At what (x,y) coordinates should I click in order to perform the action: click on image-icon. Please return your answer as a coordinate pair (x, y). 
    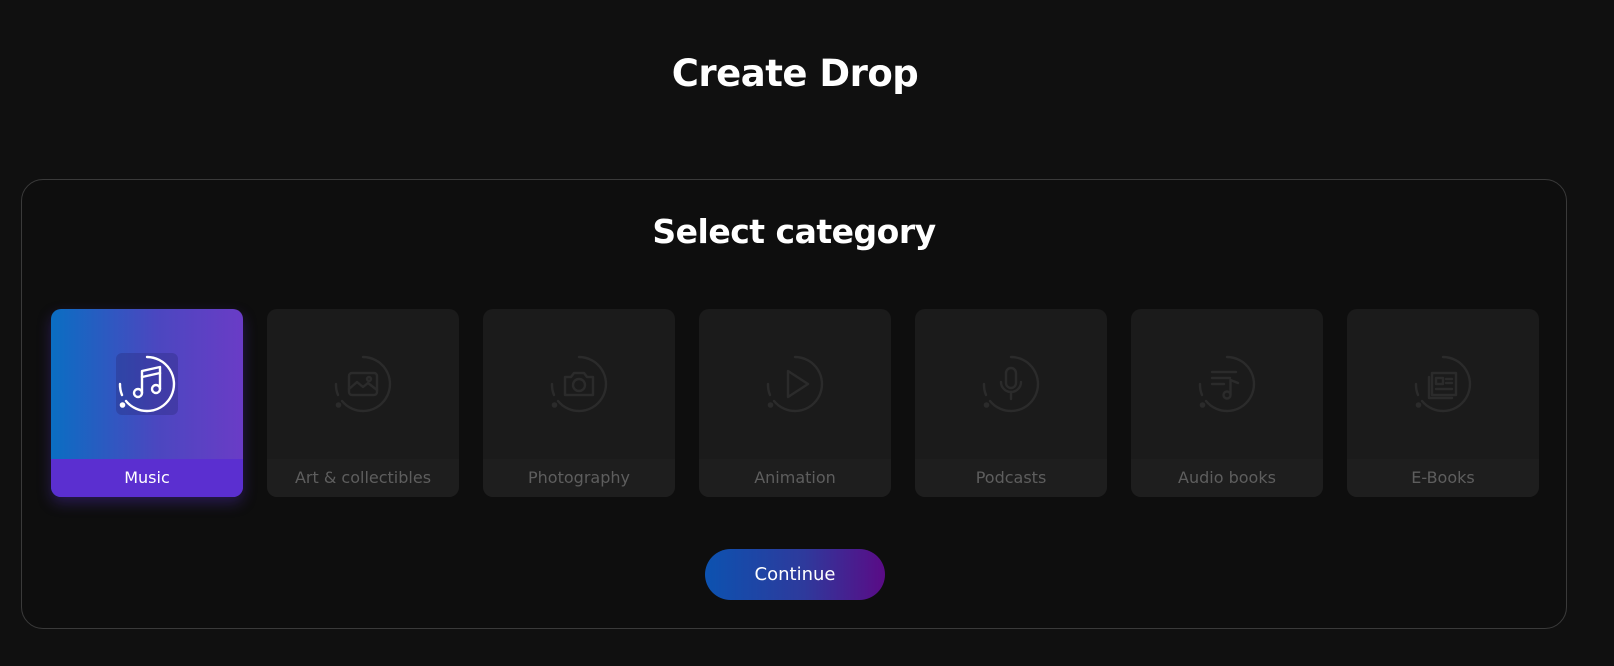
    Looking at the image, I should click on (363, 384).